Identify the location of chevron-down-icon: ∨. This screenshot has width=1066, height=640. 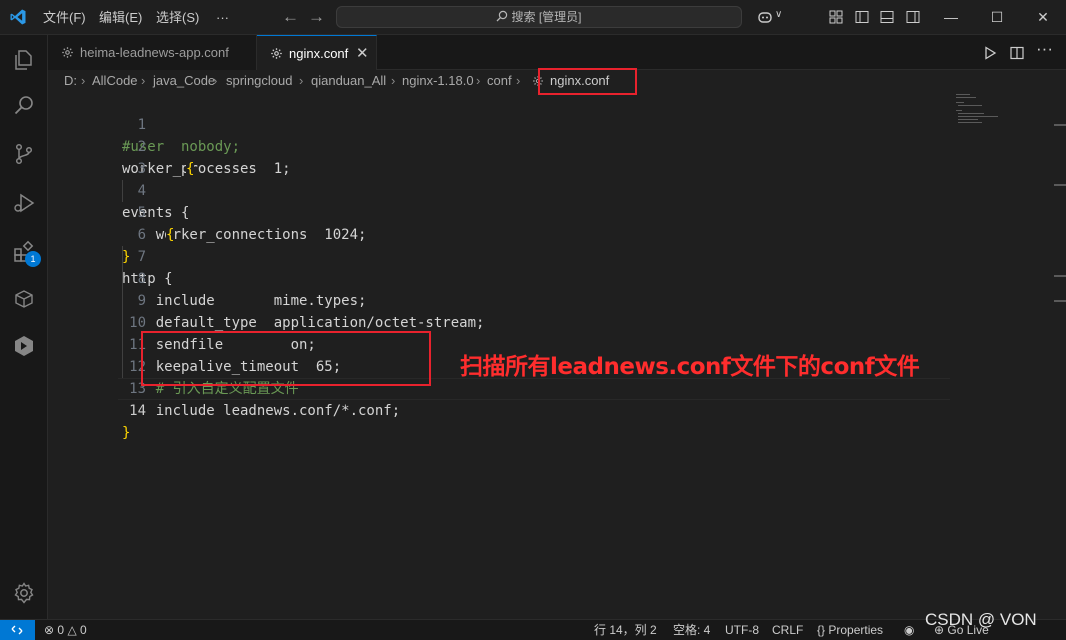
(778, 14).